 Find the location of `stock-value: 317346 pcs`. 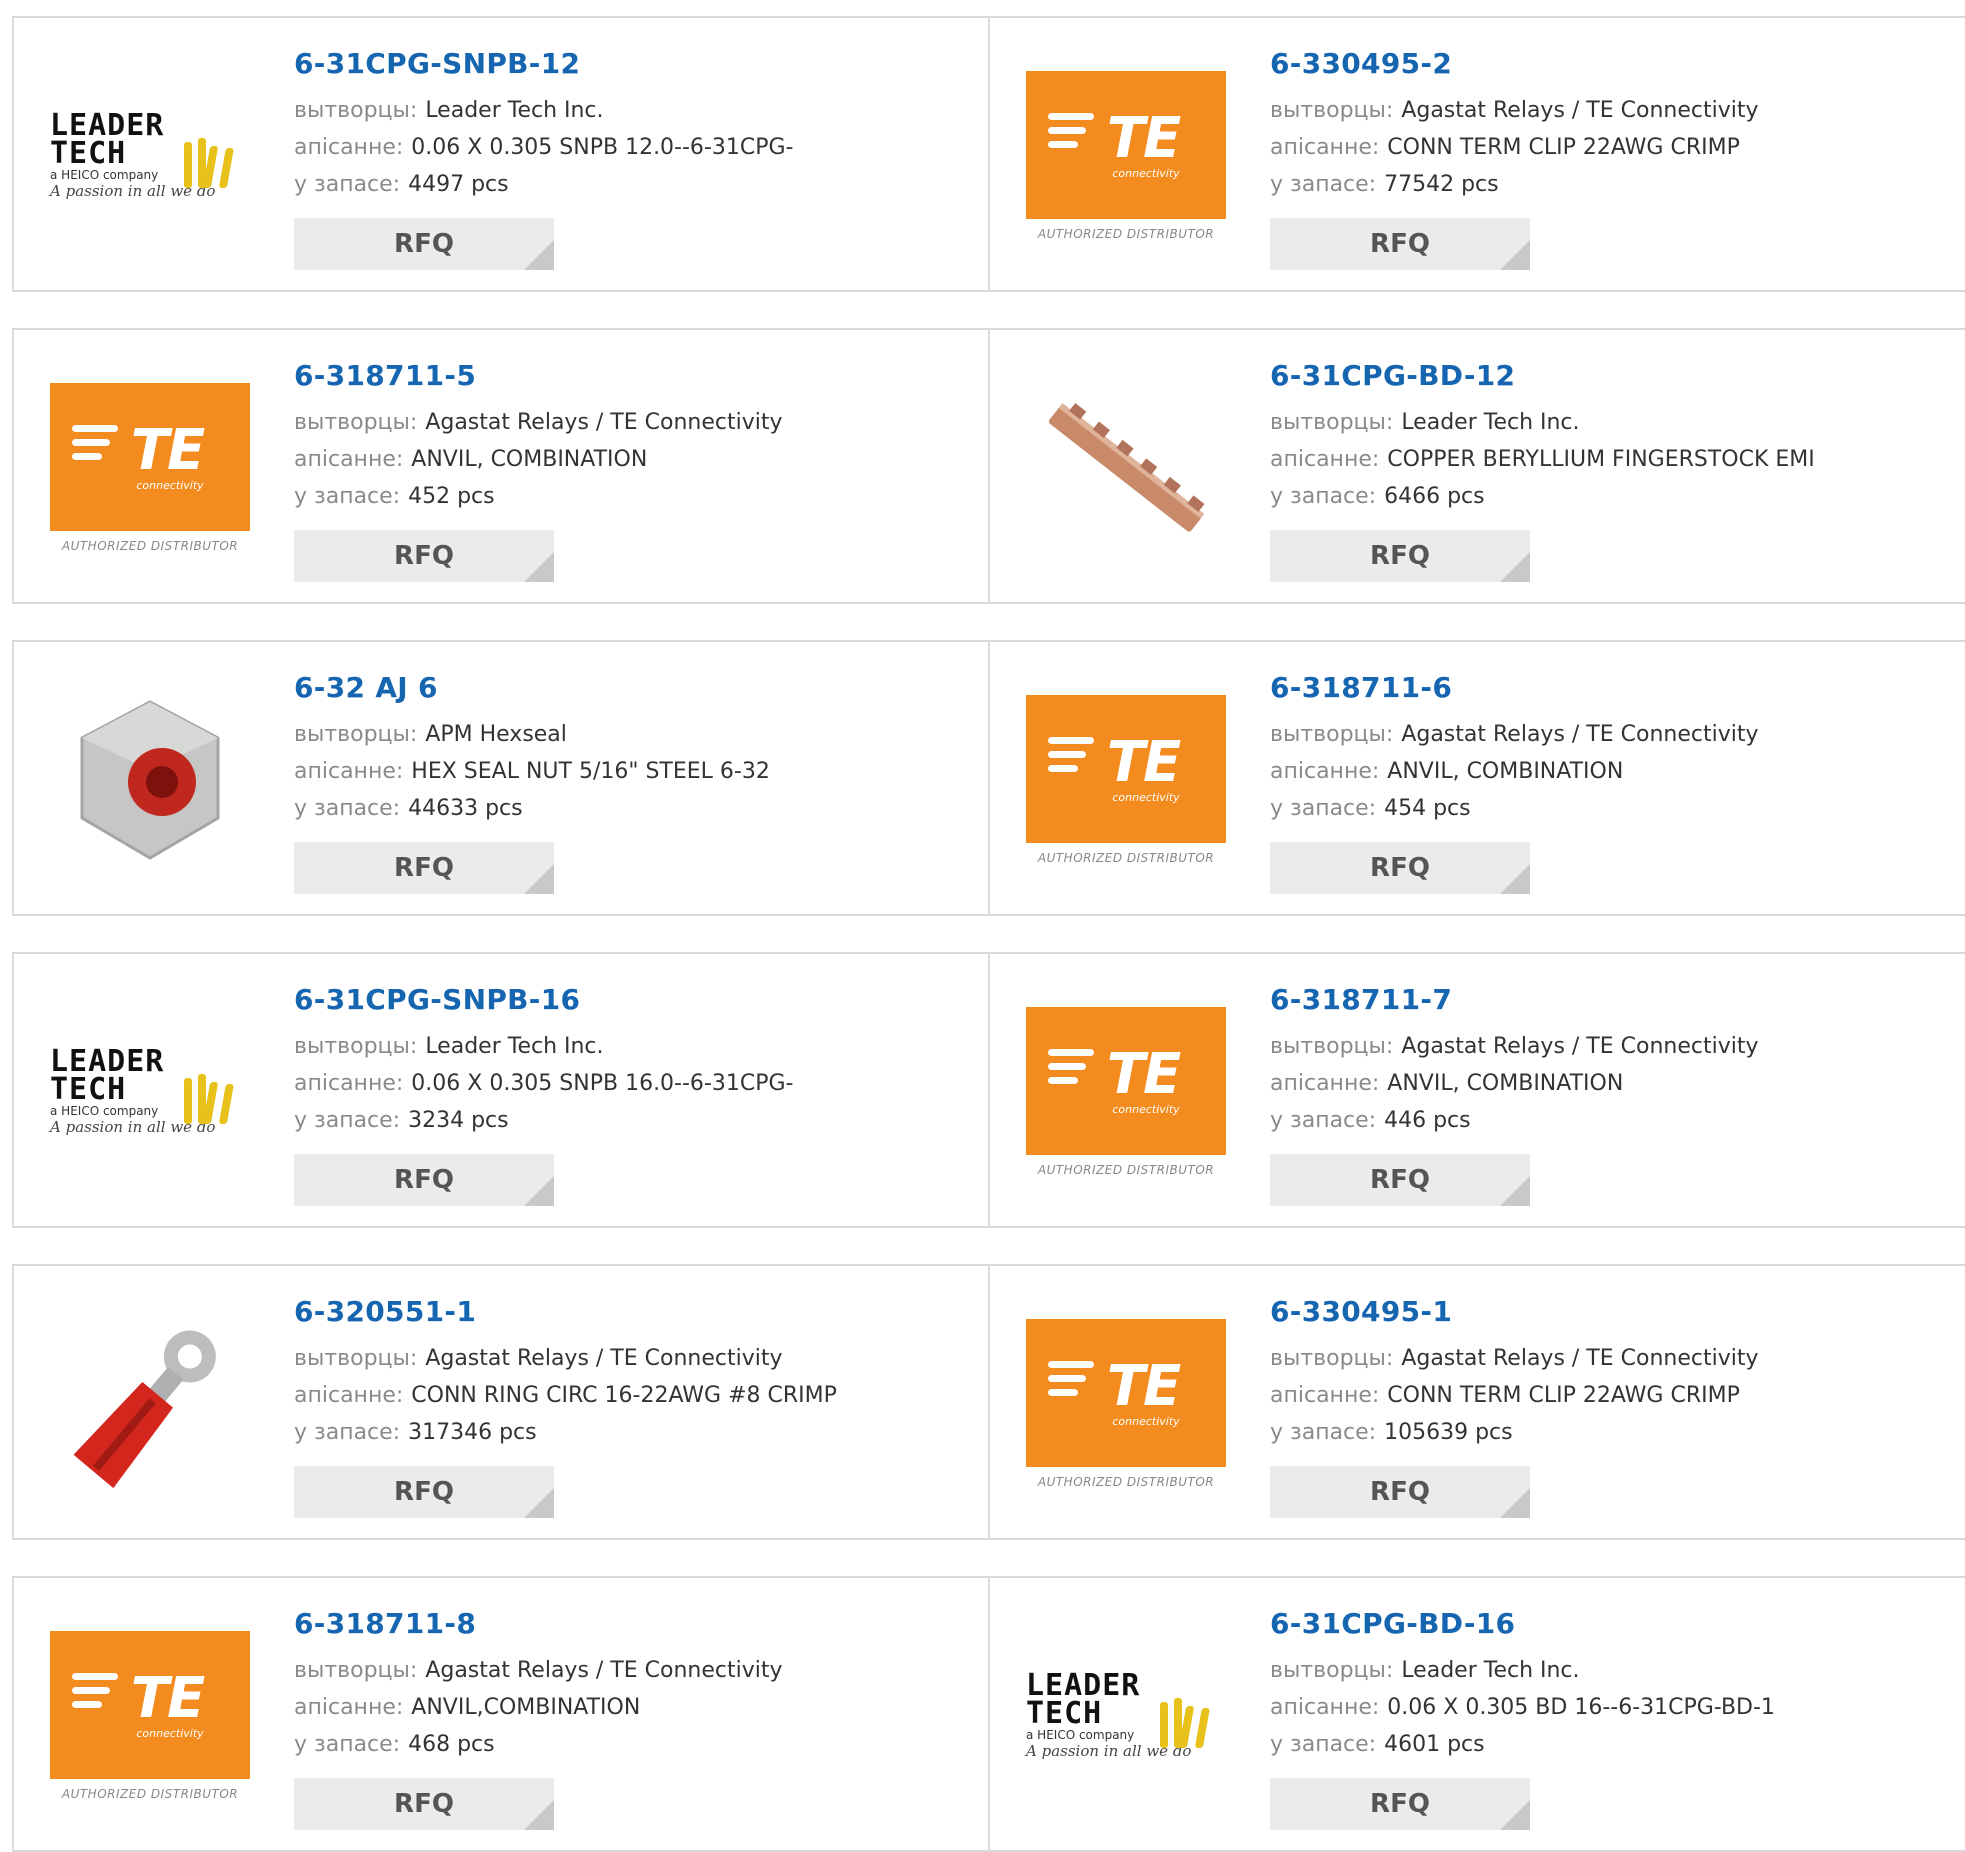

stock-value: 317346 pcs is located at coordinates (472, 1432).